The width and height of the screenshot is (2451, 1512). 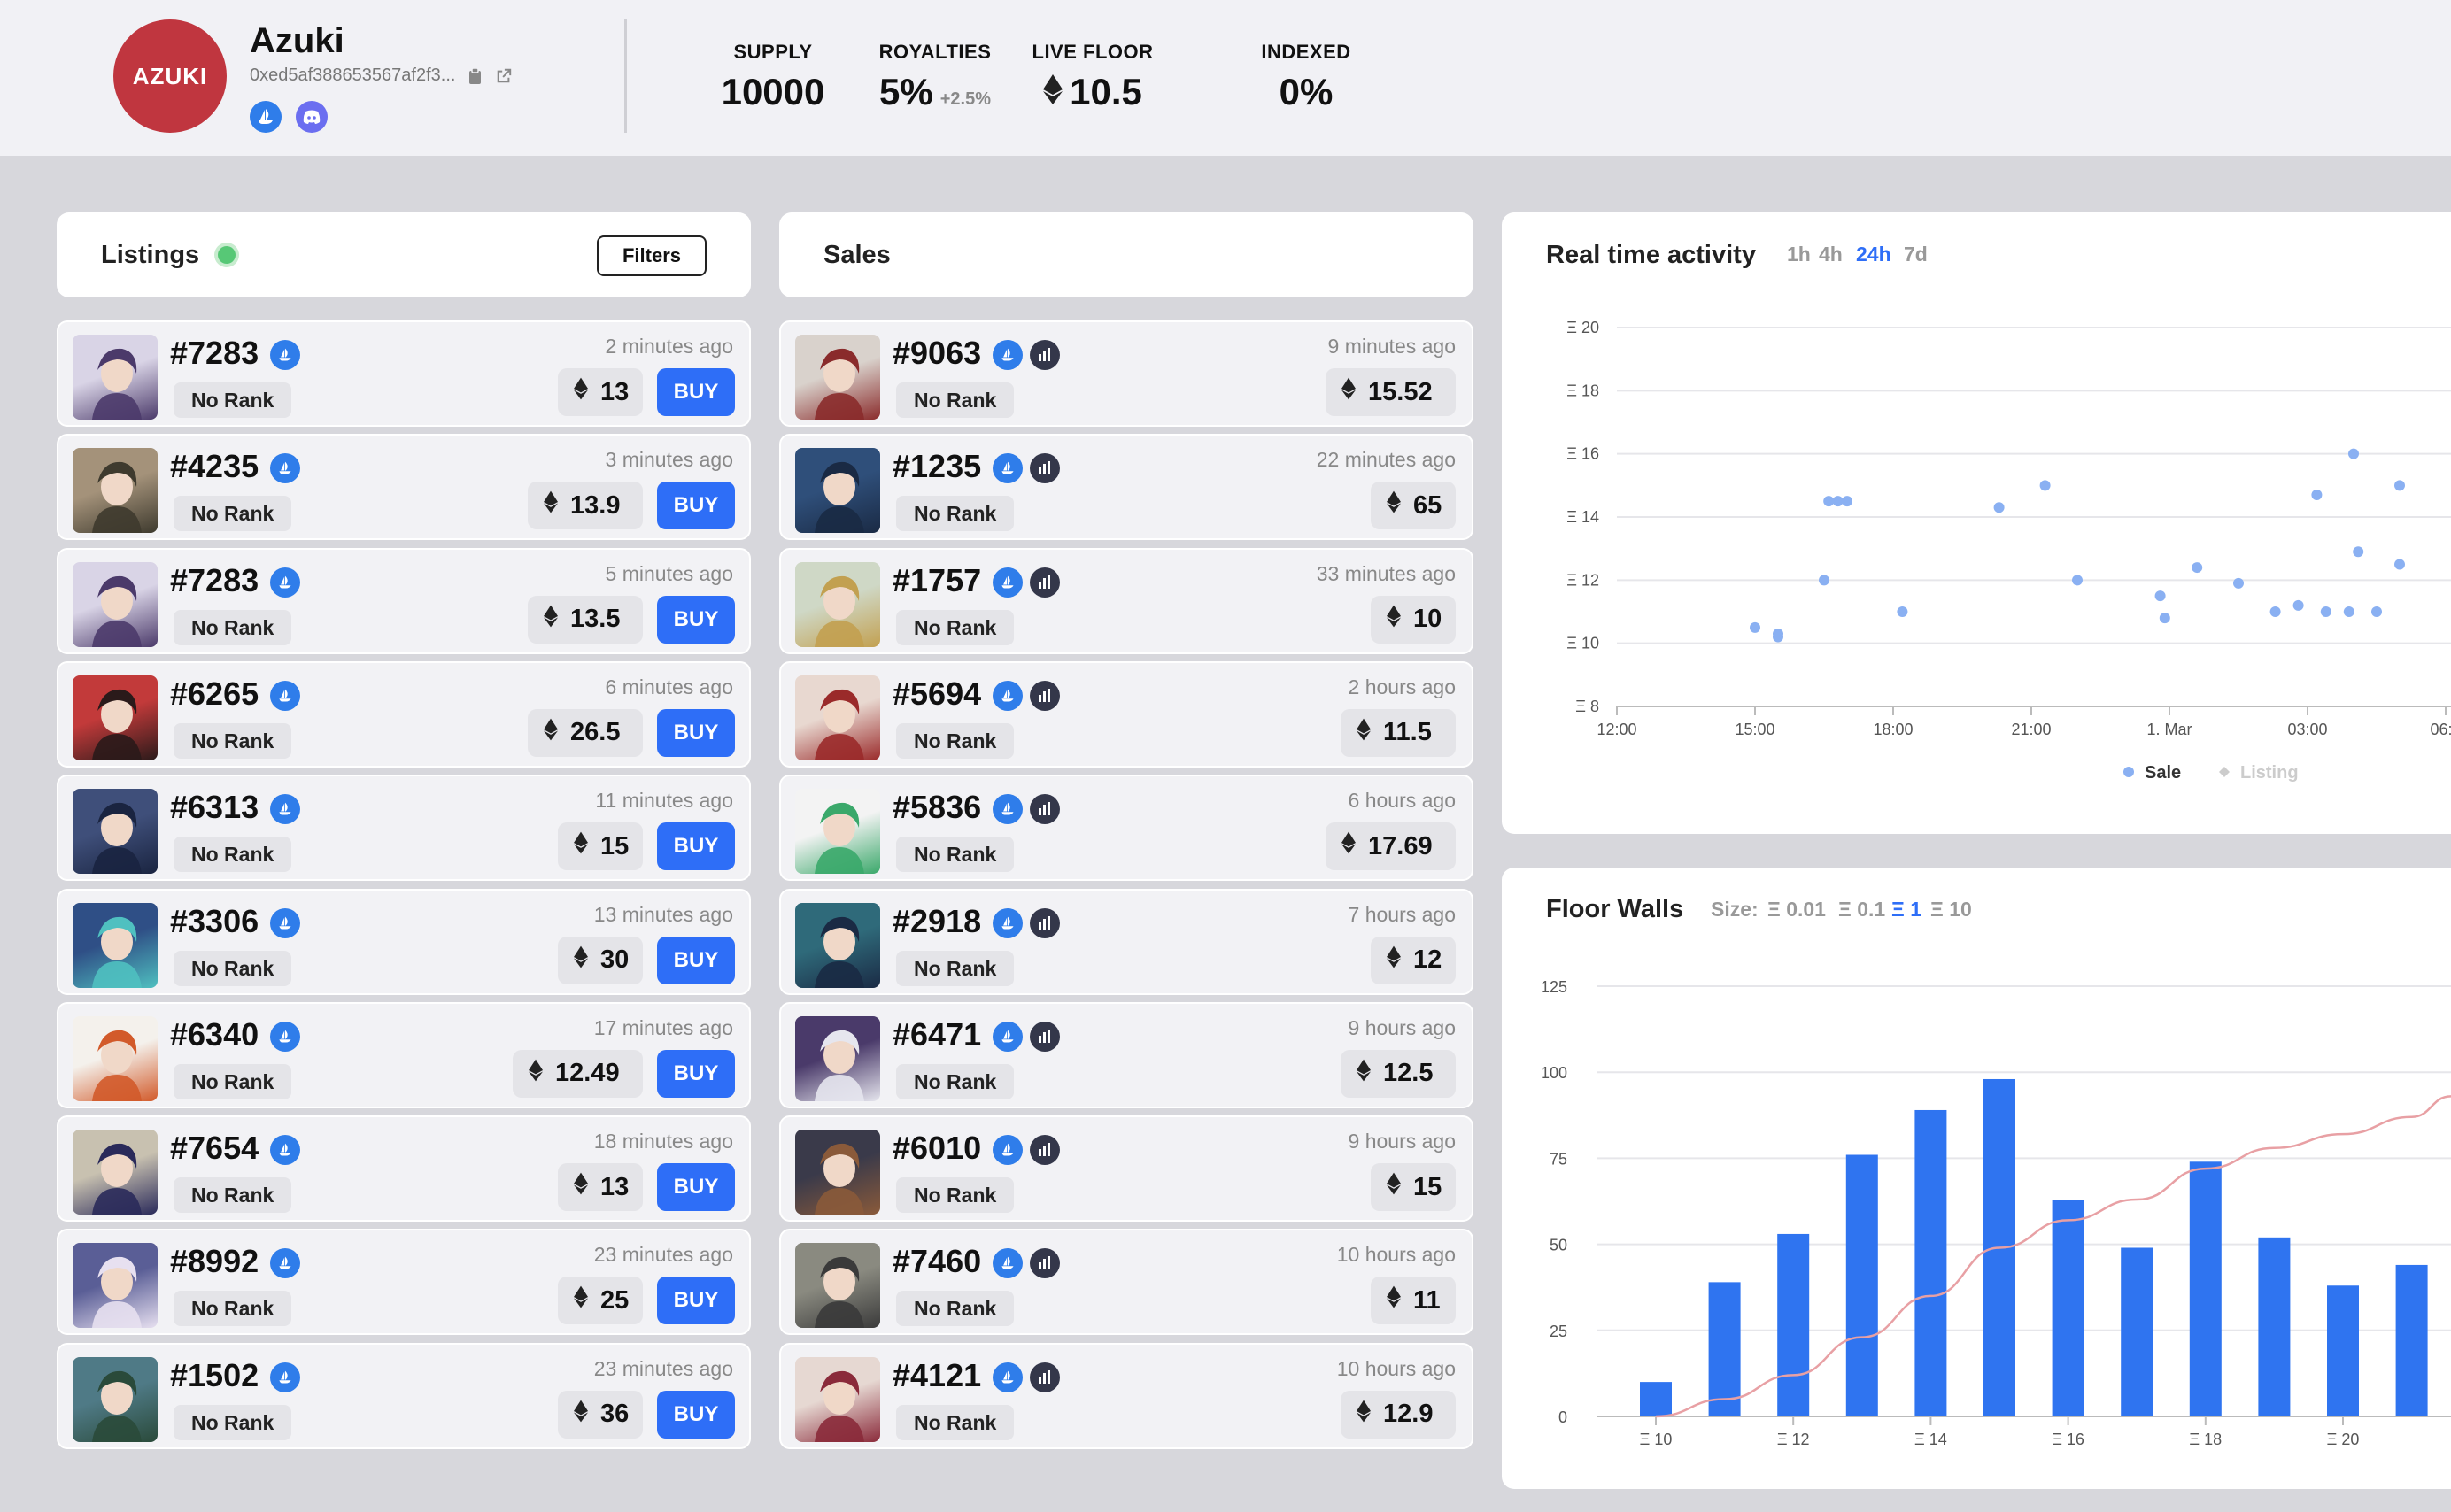 I want to click on listing-row: #4235 No Rank 3 minutes ago 13.9 BUY, so click(x=404, y=487).